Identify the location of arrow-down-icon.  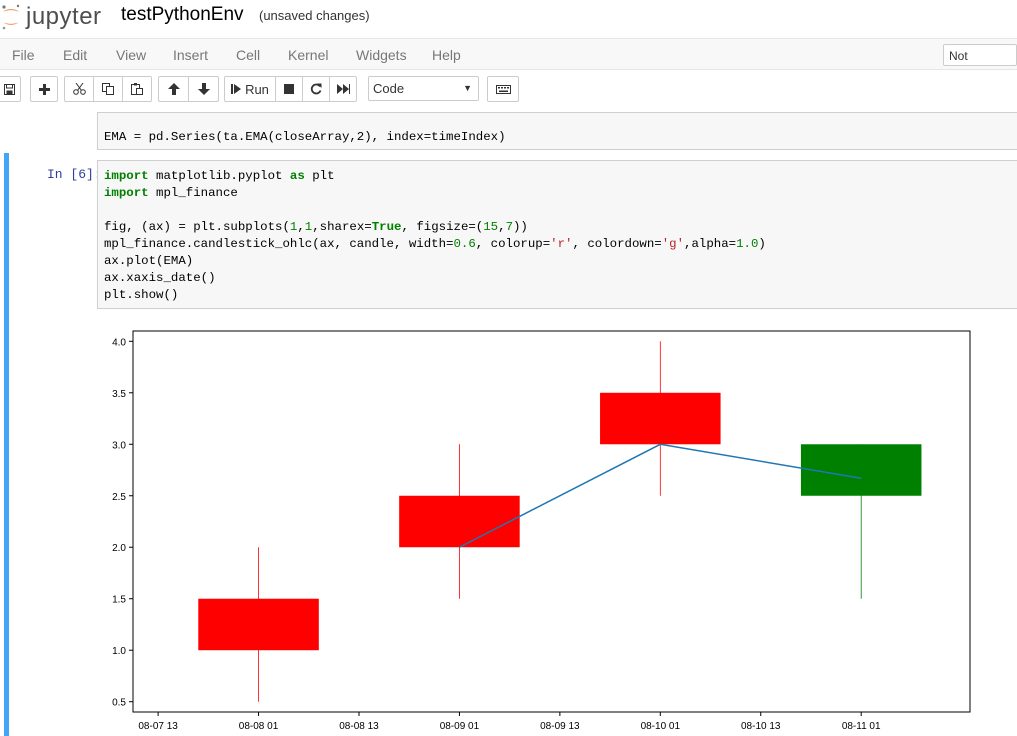
(203, 89).